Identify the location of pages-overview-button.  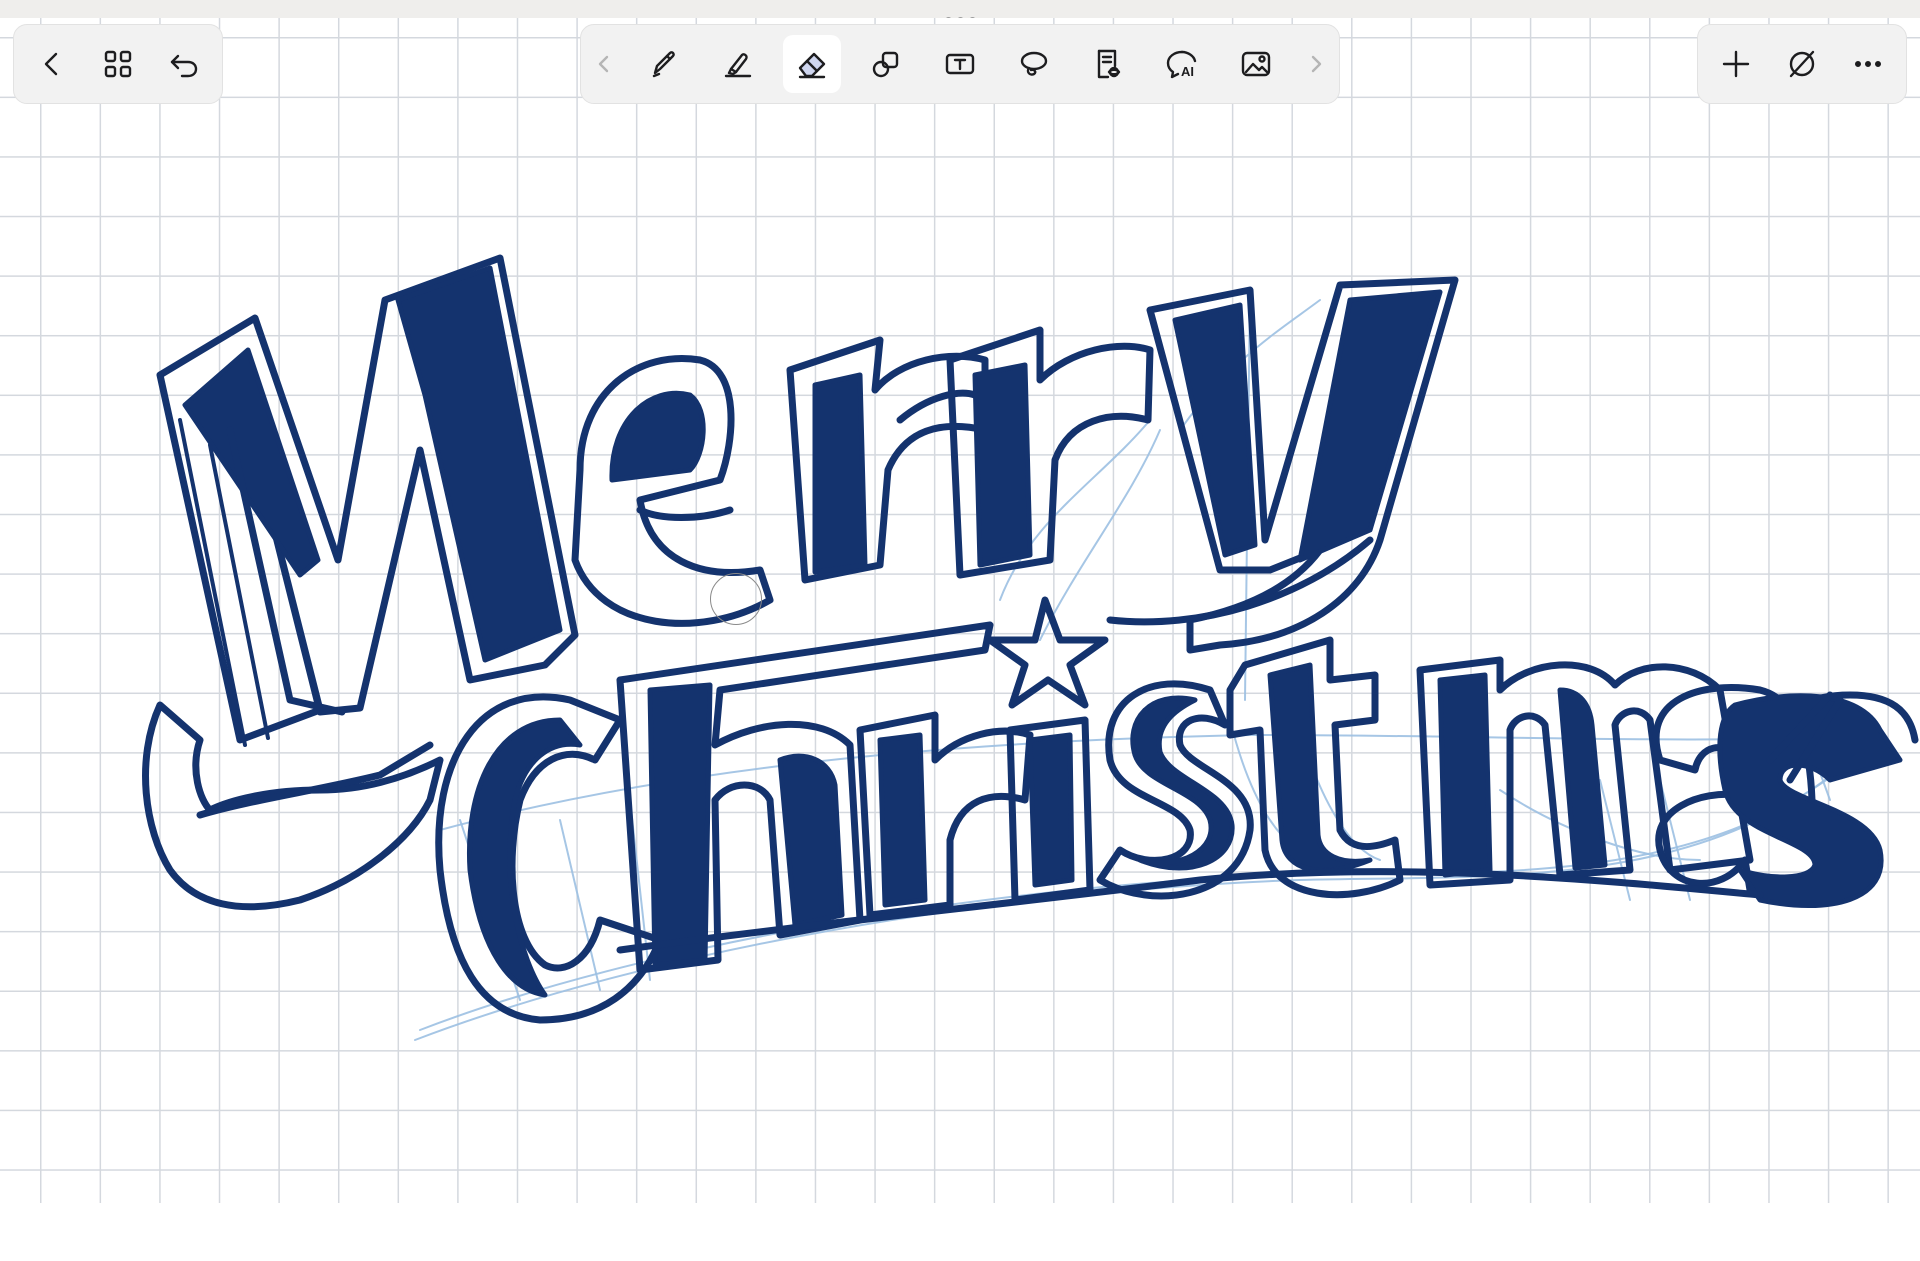
(118, 64).